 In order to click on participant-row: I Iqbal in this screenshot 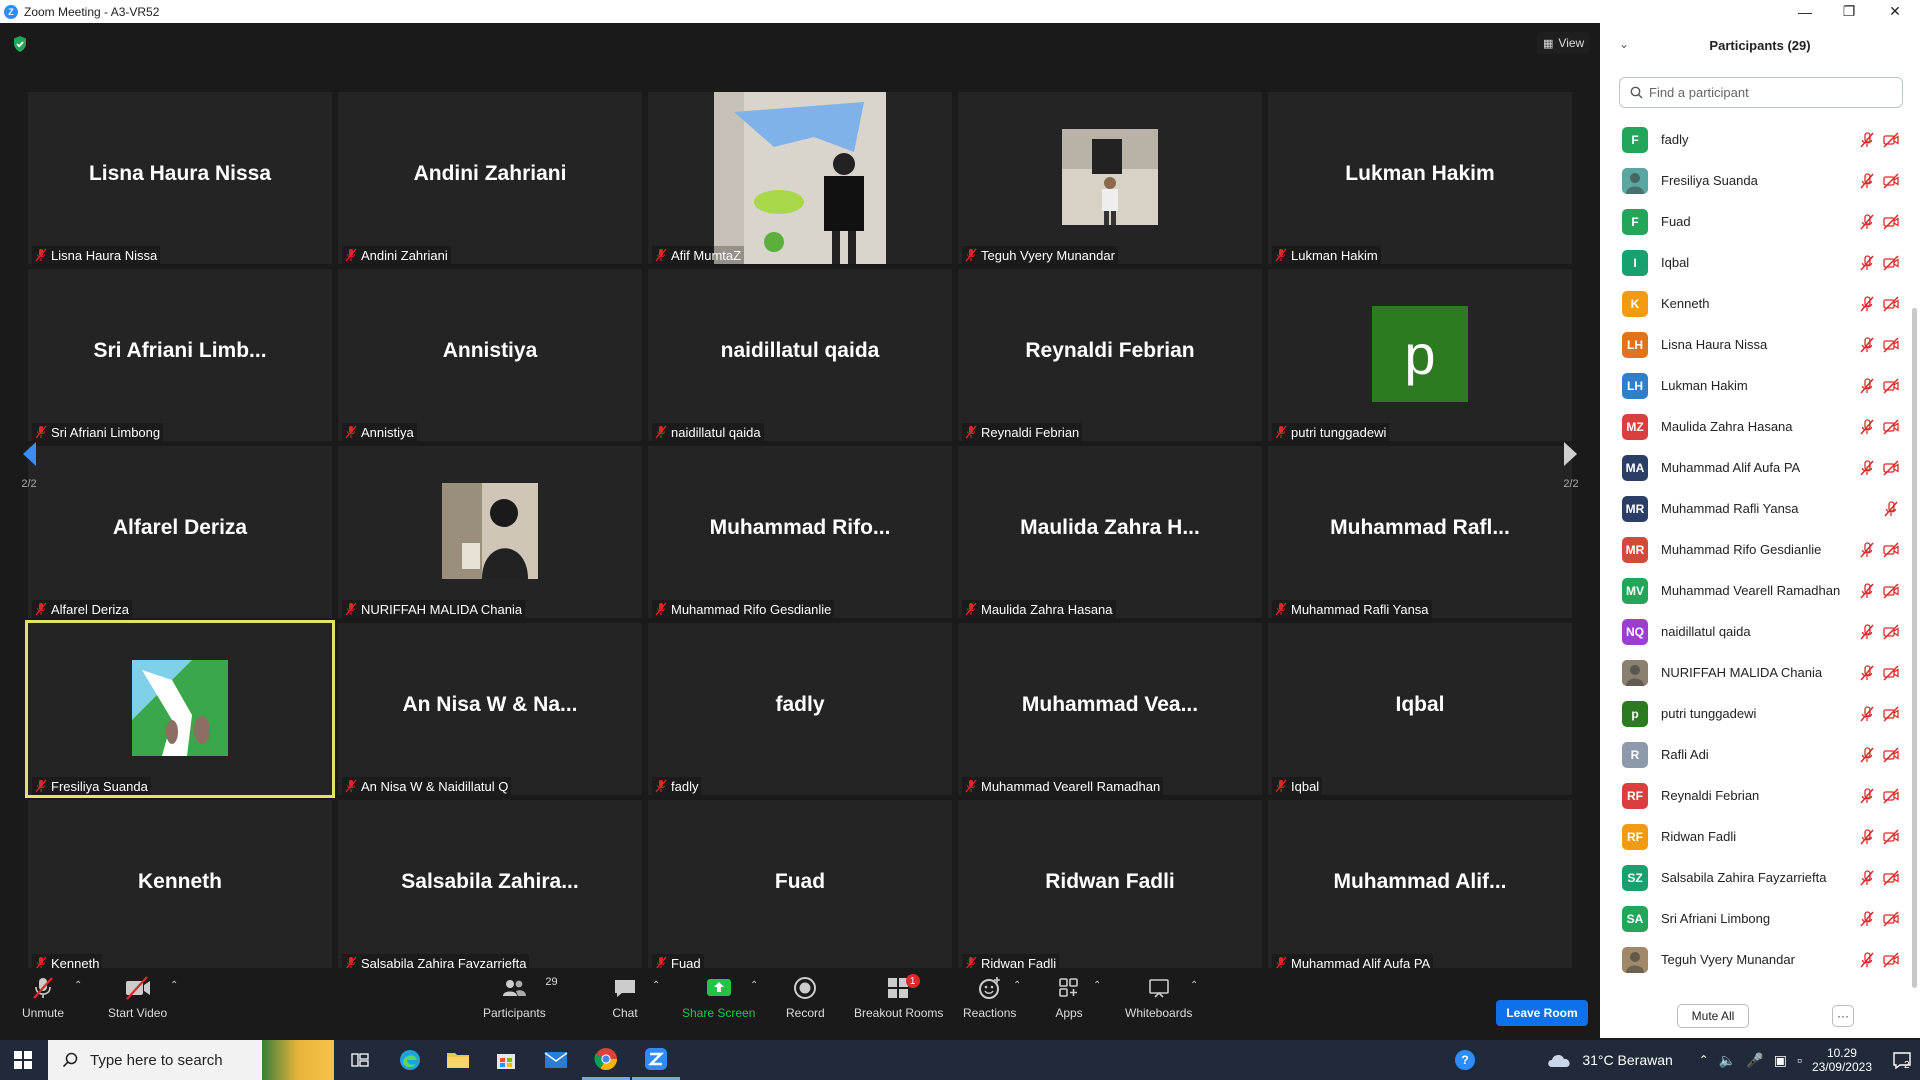, I will do `click(1755, 262)`.